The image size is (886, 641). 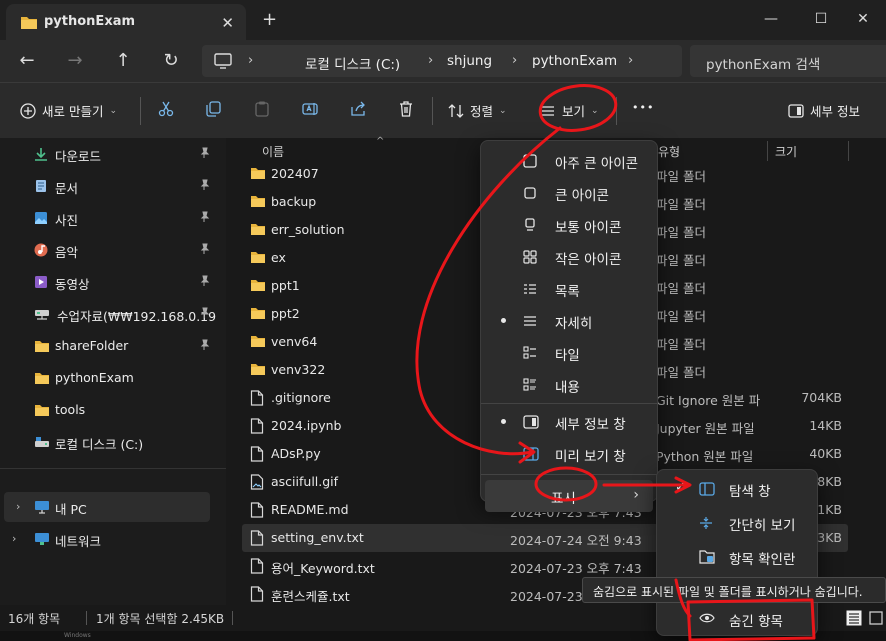 What do you see at coordinates (86, 618) in the screenshot?
I see `status-divider` at bounding box center [86, 618].